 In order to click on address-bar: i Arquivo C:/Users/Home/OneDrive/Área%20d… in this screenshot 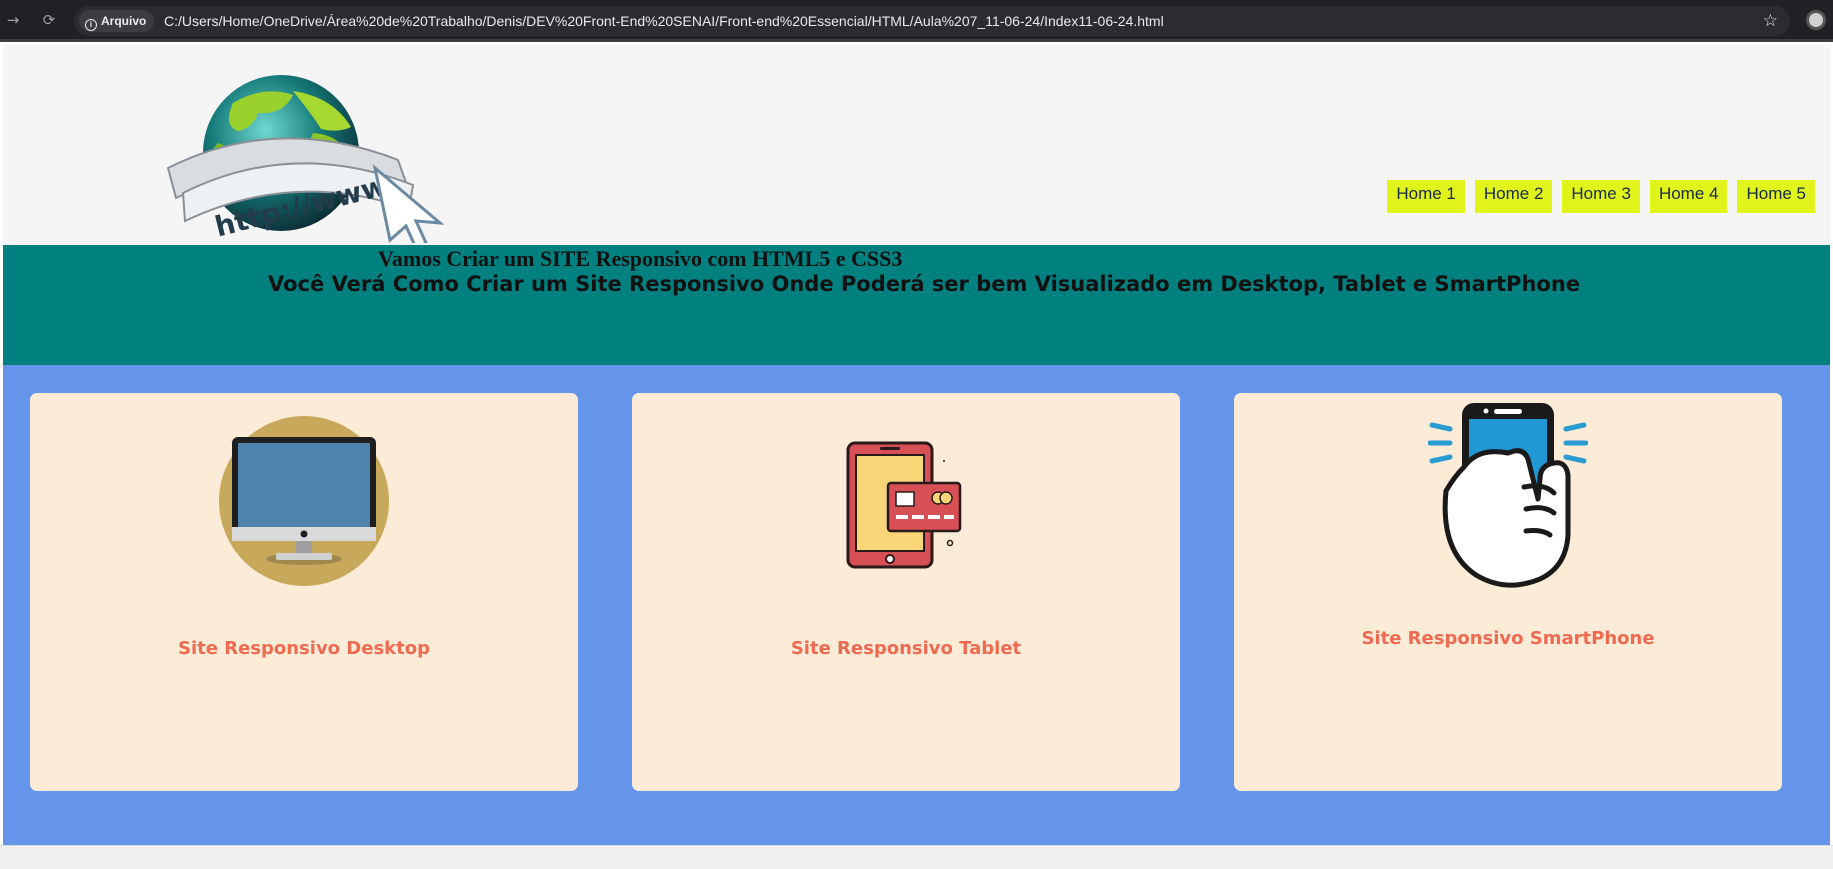, I will do `click(932, 21)`.